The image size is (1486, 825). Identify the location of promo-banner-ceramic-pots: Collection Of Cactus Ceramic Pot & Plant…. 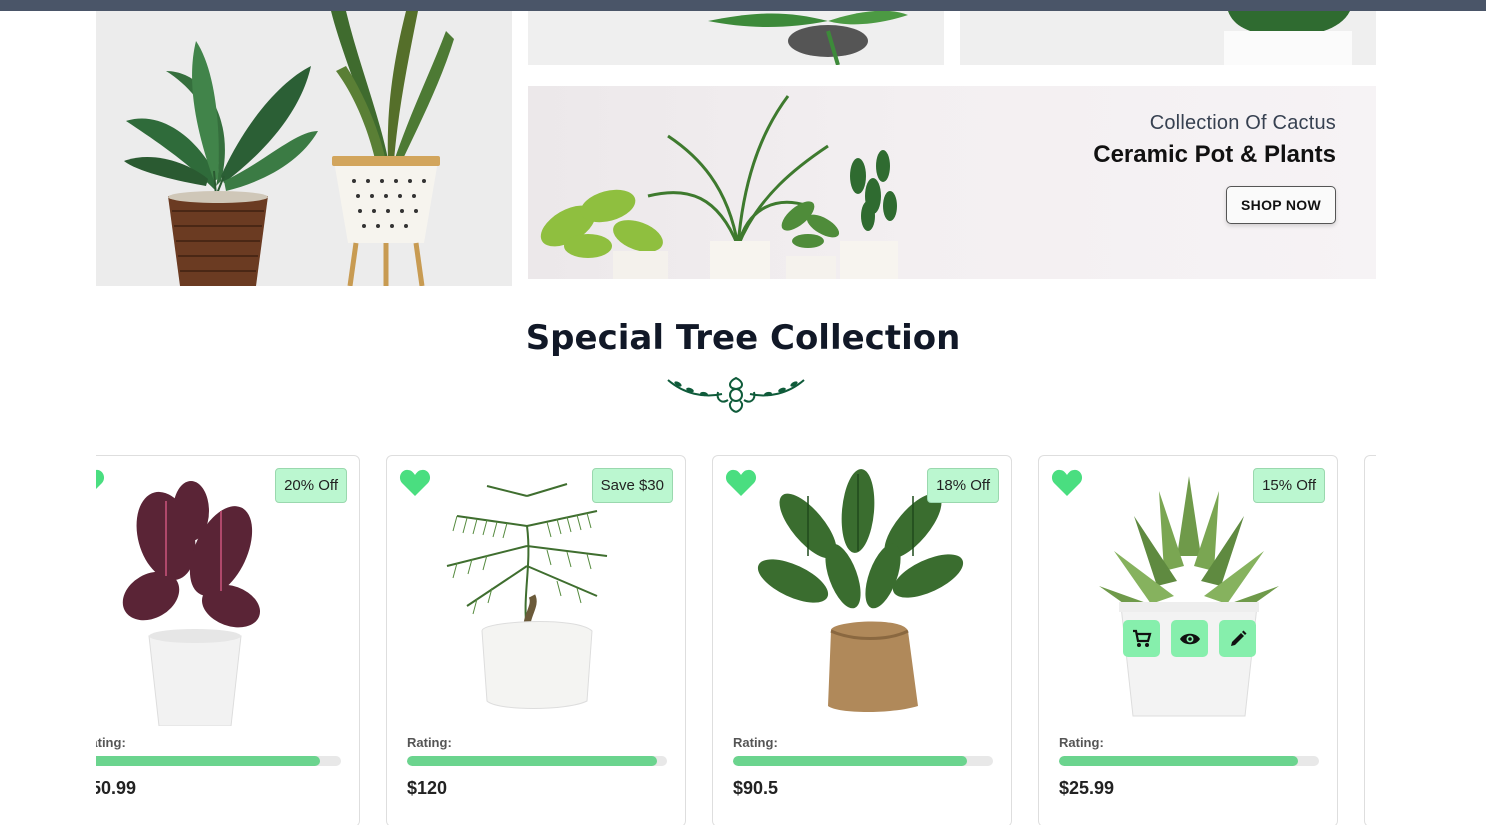
(952, 182).